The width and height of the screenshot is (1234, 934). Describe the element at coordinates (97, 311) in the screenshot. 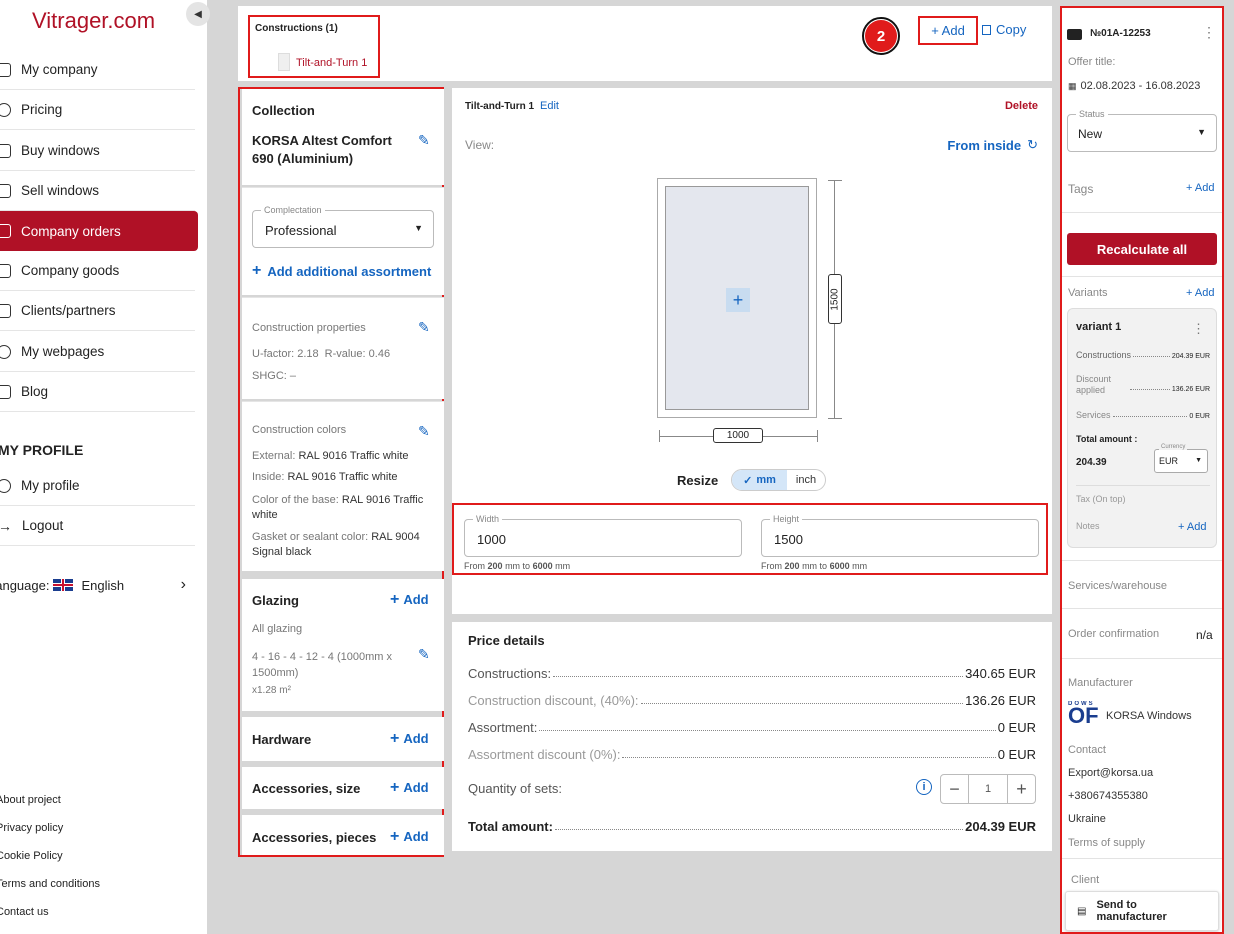

I see `sidebar-item-clients-partners: Clients/partners` at that location.